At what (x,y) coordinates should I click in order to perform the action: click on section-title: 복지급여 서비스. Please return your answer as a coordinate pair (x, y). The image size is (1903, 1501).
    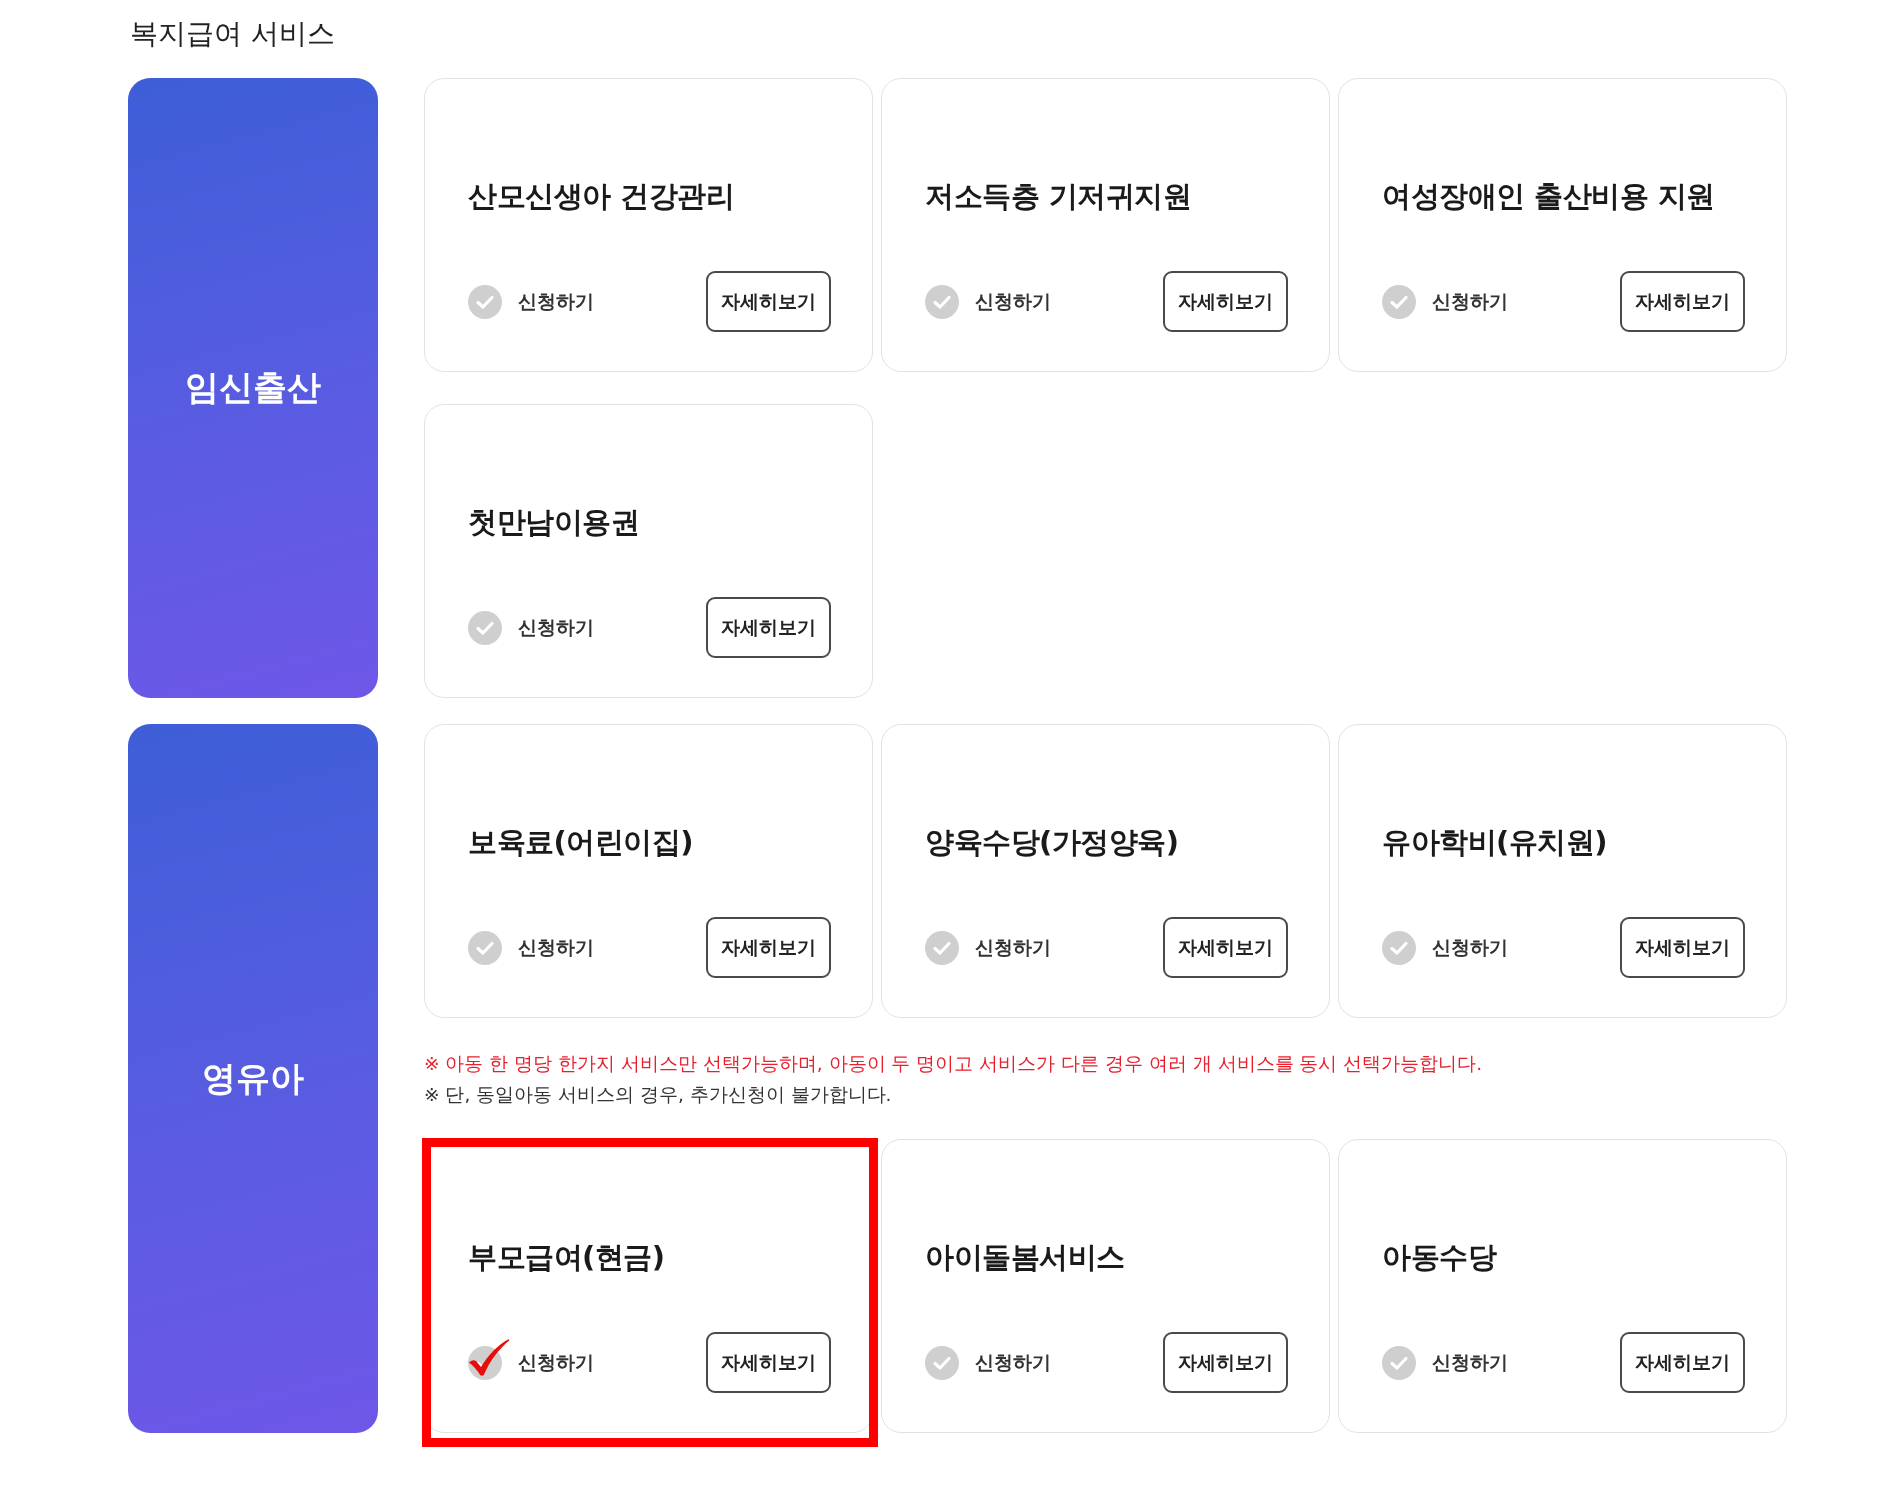
    Looking at the image, I should click on (232, 34).